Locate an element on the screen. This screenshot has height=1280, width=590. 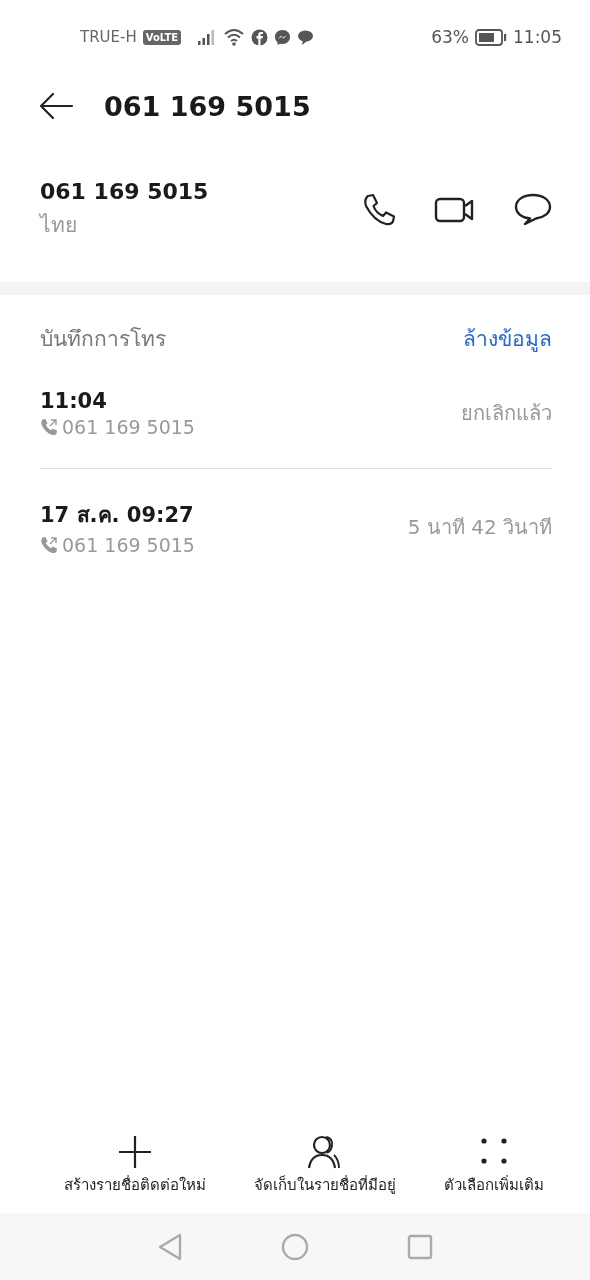
wifi-icon is located at coordinates (234, 37).